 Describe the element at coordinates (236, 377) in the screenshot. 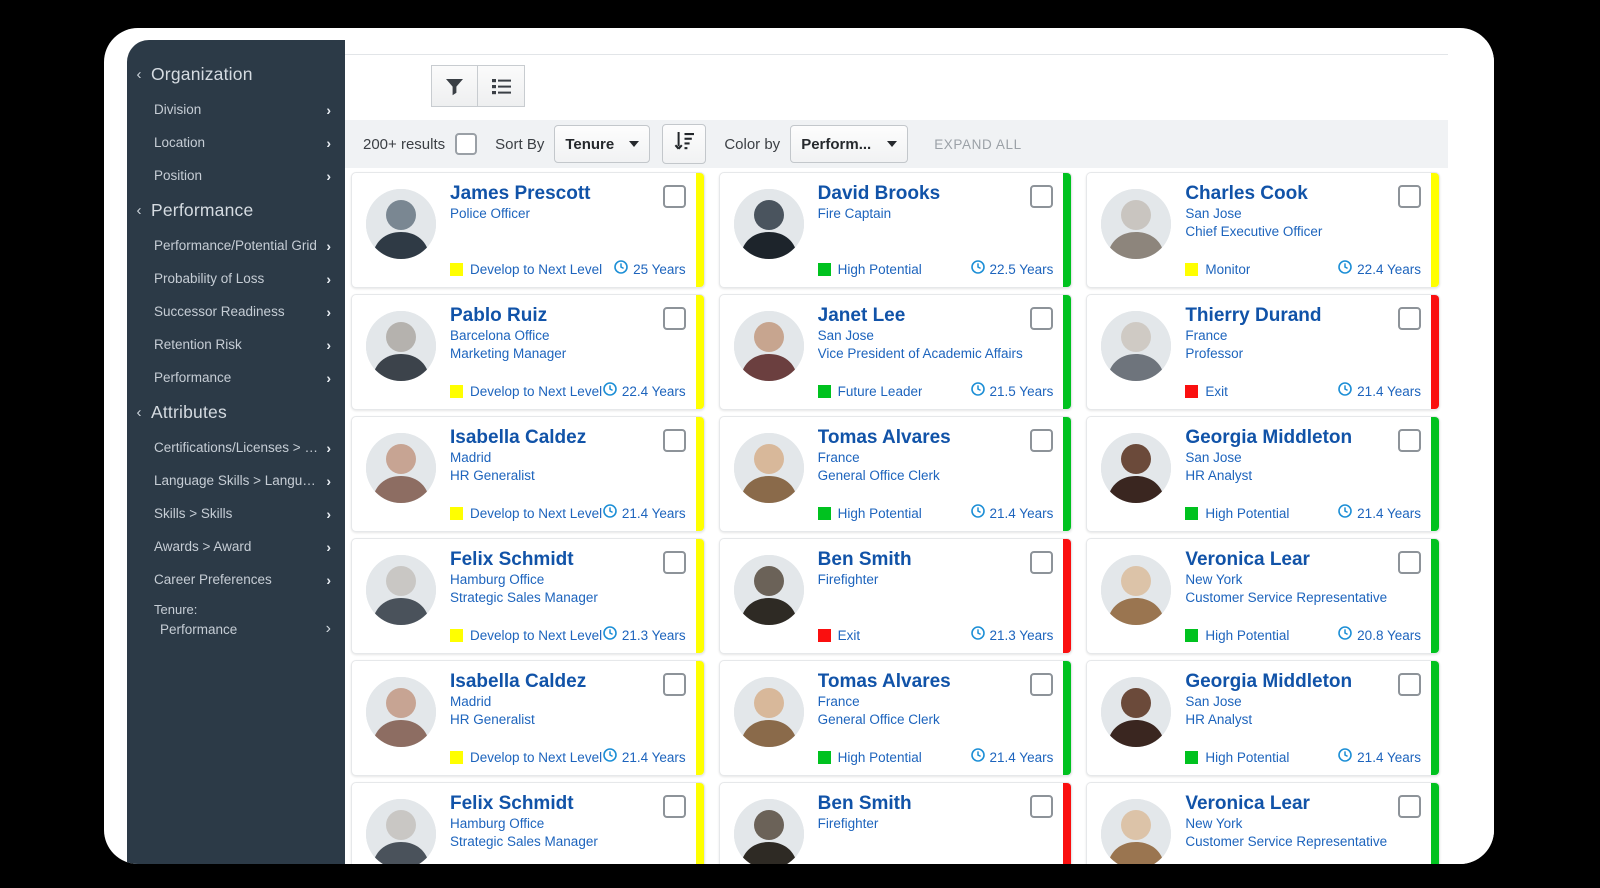

I see `sidebar-item: Performance ›` at that location.